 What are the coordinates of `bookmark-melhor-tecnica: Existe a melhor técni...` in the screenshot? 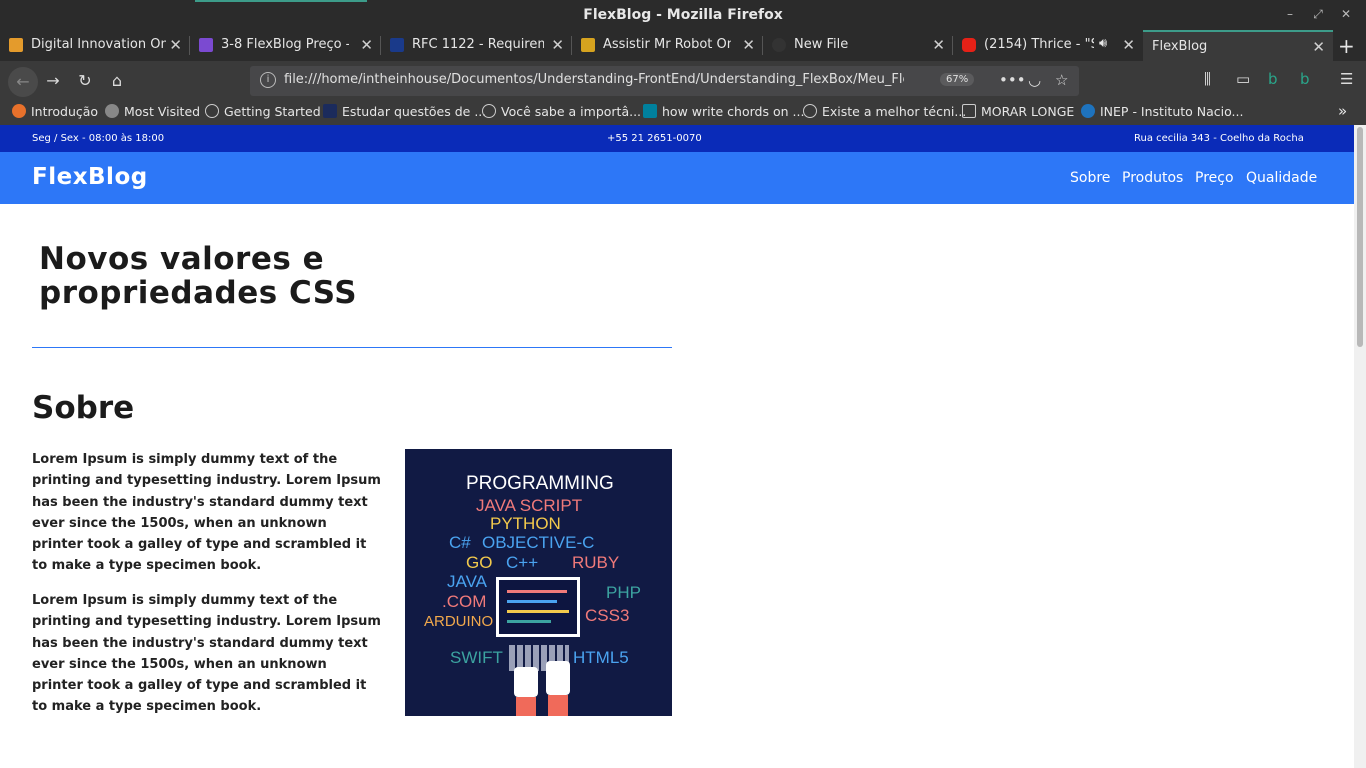 It's located at (884, 111).